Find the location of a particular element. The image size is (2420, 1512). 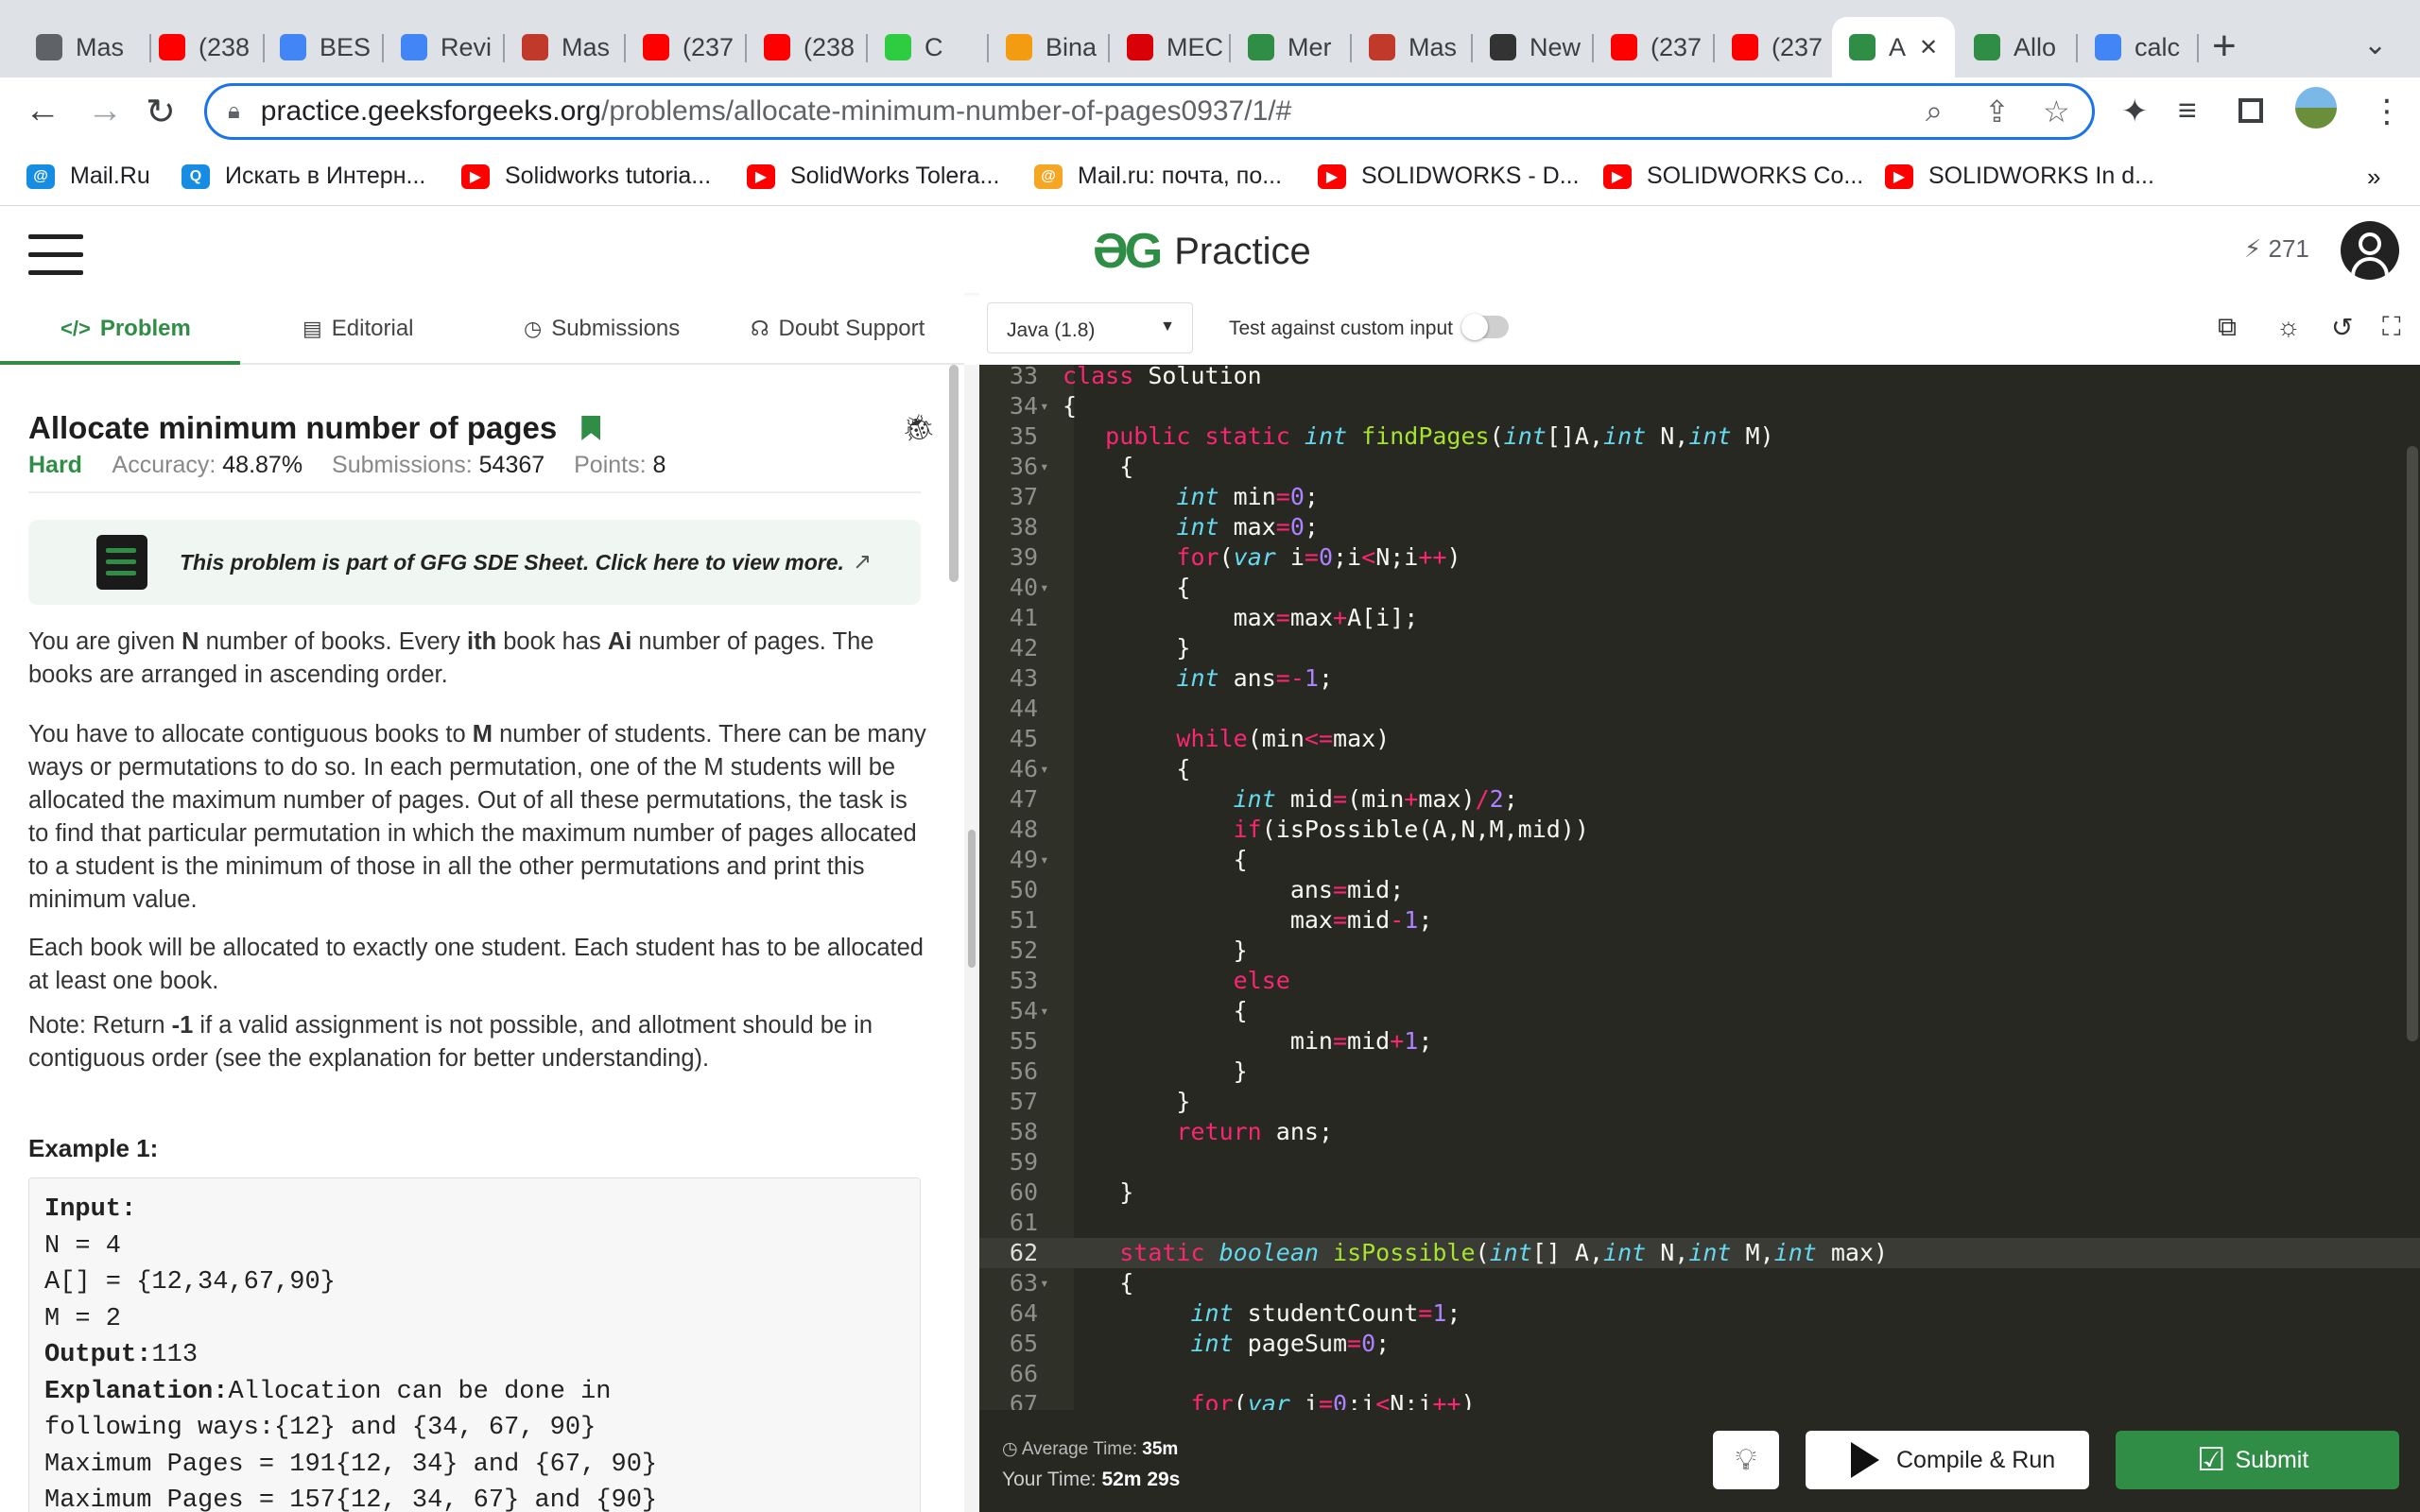

submit-button: ☑ Submit is located at coordinates (2257, 1460).